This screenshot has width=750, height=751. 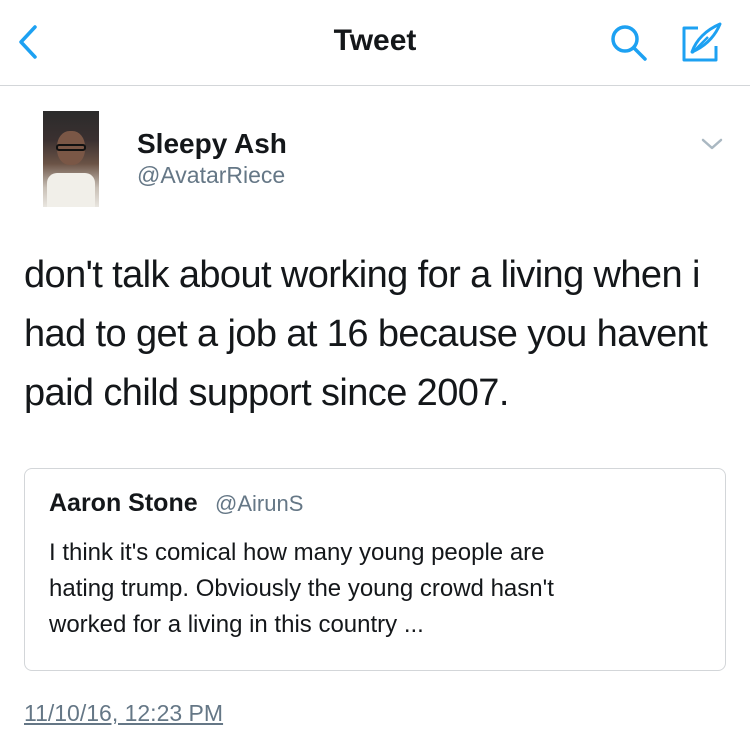 What do you see at coordinates (375, 43) in the screenshot?
I see `nav-bar: Tweet` at bounding box center [375, 43].